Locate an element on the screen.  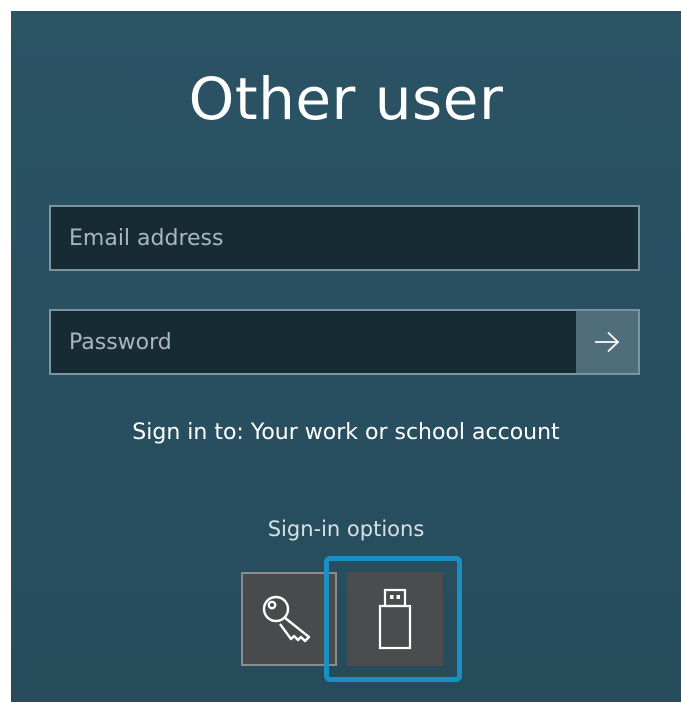
password-field-container is located at coordinates (344, 342).